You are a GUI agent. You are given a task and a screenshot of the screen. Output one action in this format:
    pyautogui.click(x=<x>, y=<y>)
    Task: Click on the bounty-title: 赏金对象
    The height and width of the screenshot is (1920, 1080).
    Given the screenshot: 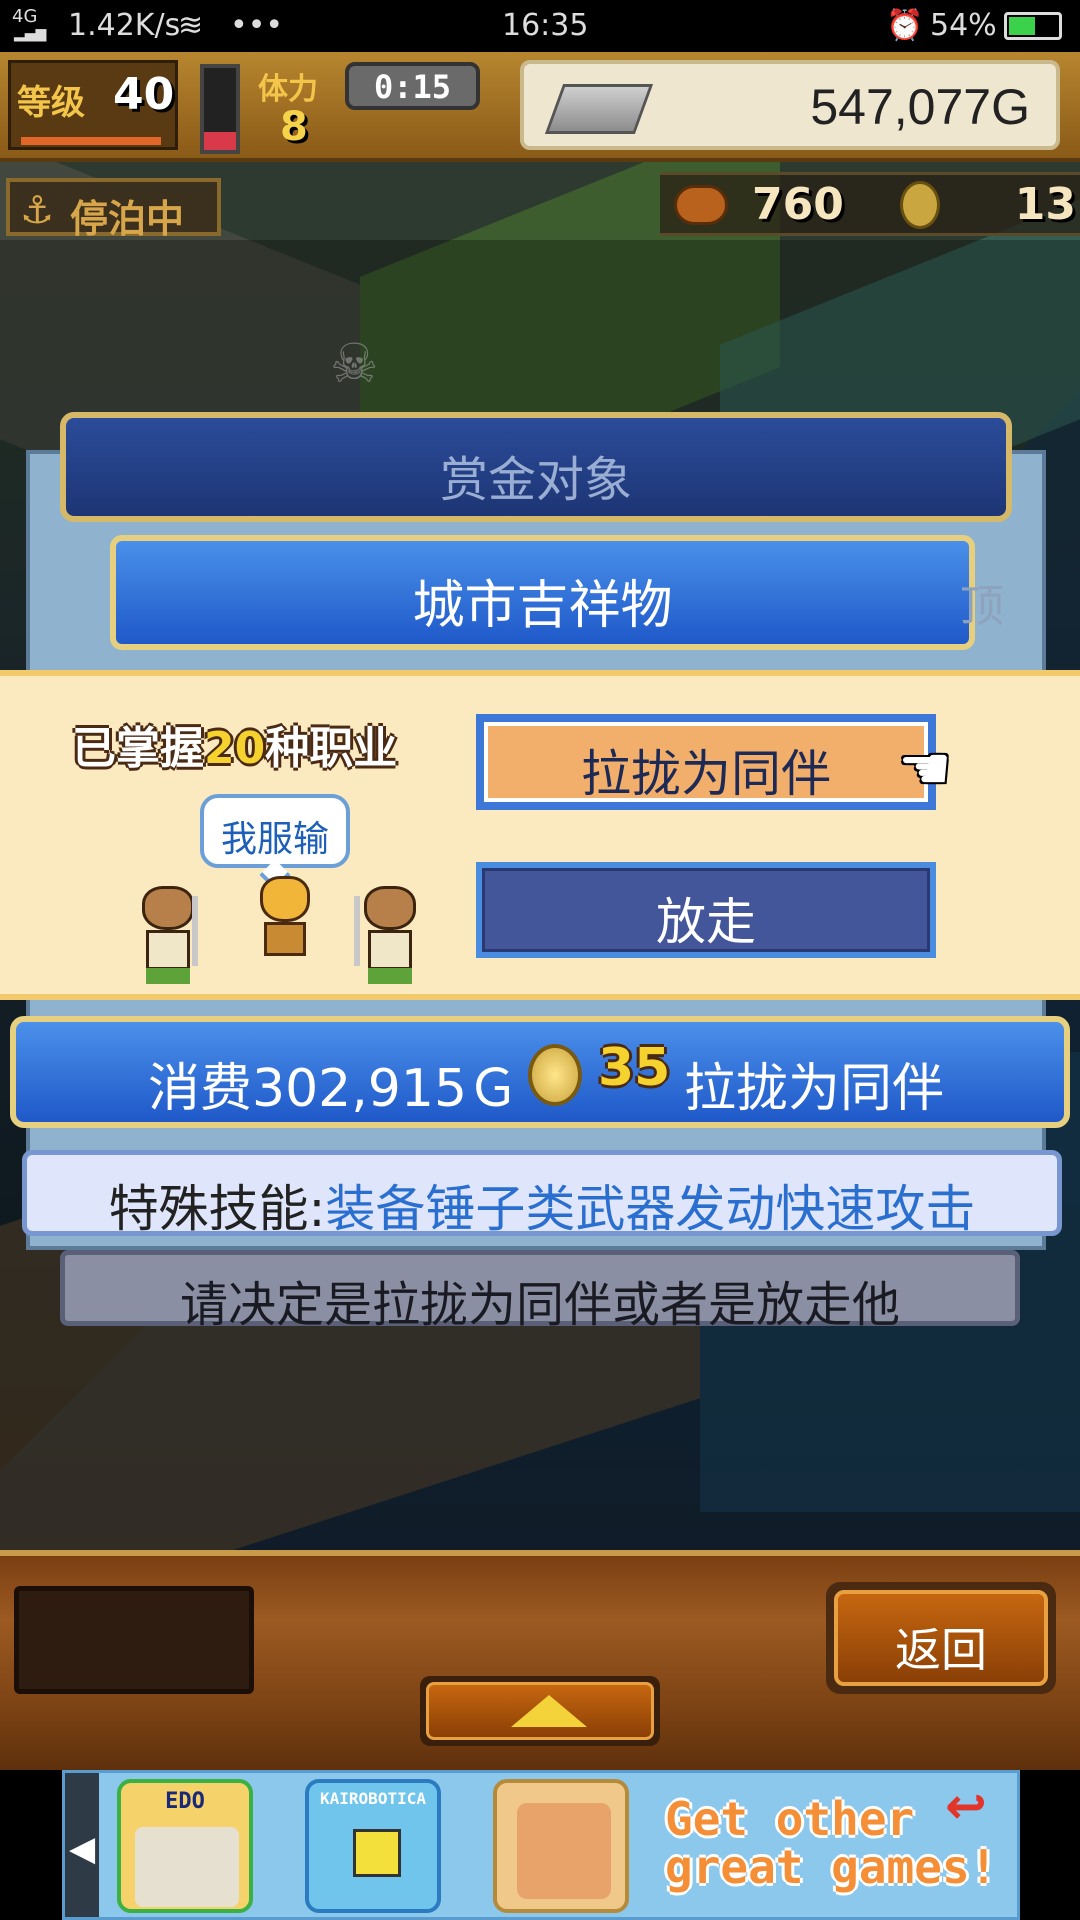 What is the action you would take?
    pyautogui.click(x=535, y=480)
    